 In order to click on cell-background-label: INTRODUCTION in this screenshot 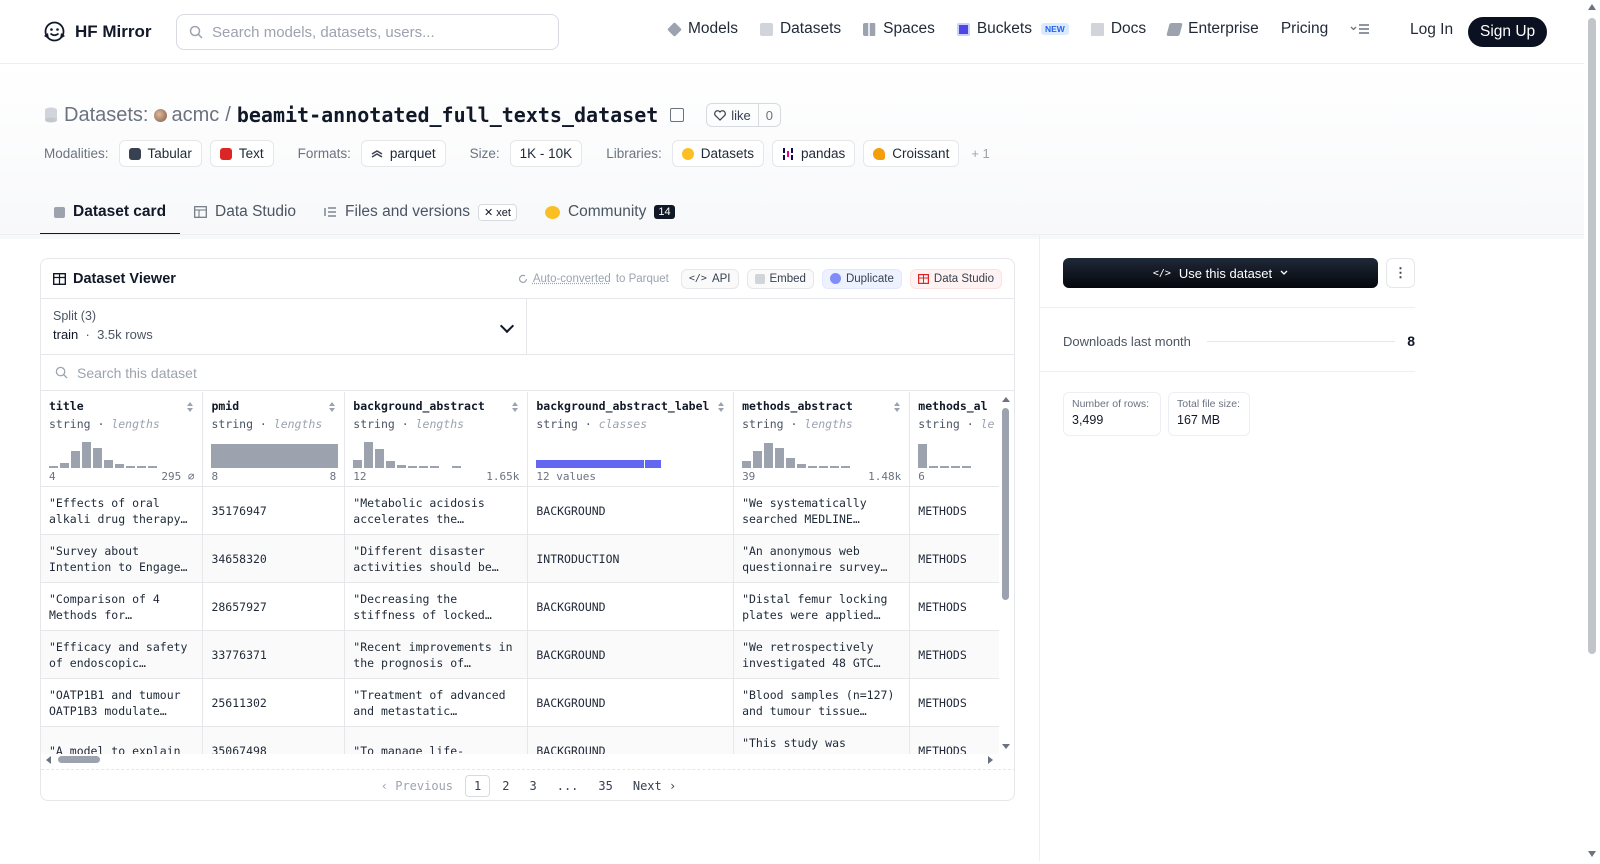, I will do `click(577, 559)`.